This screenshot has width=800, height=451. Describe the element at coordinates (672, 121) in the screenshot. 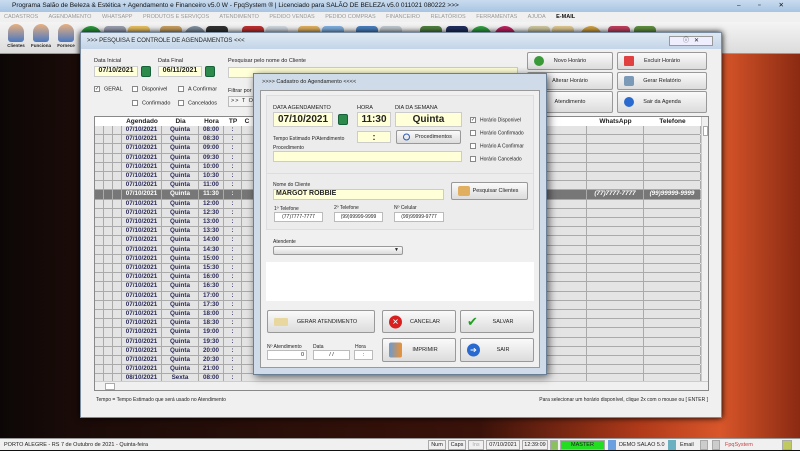

I see `col-telefone: Telefone` at that location.